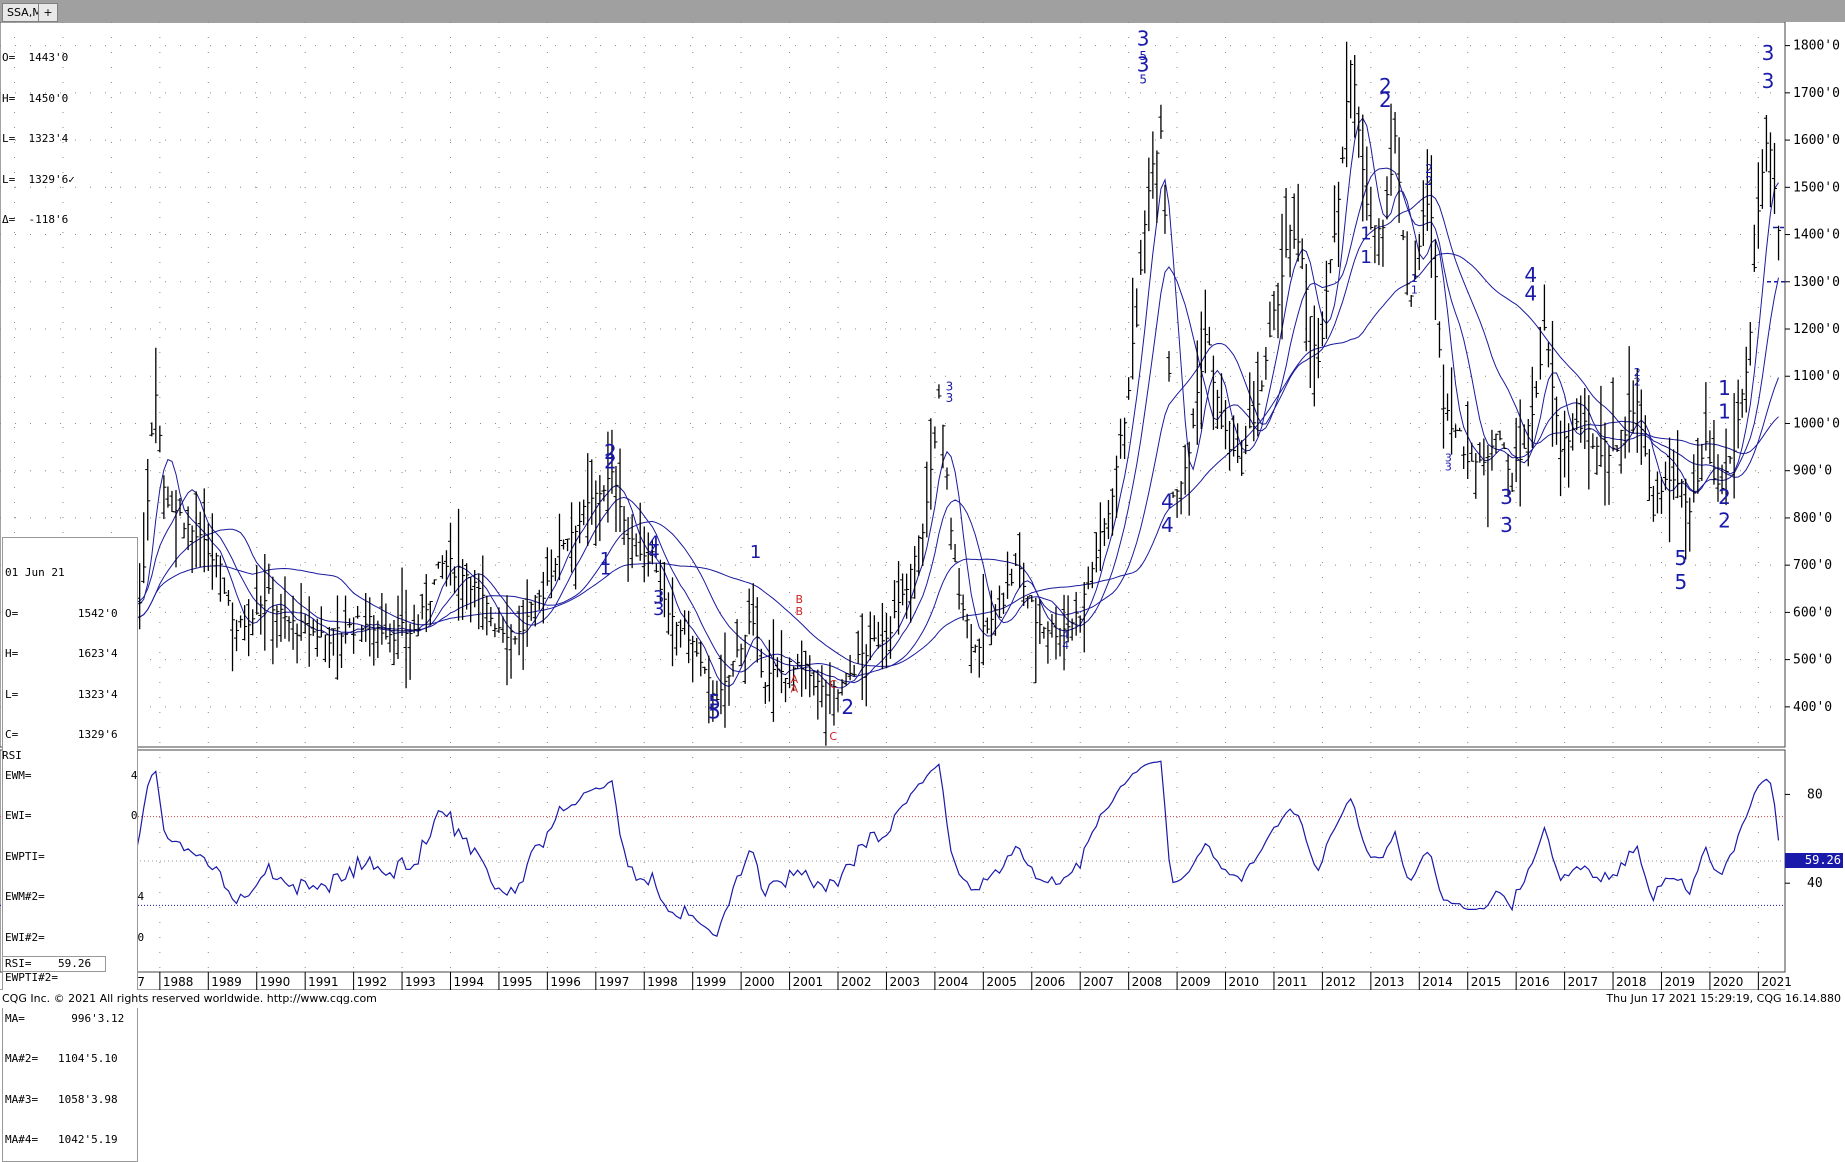  What do you see at coordinates (1812, 707) in the screenshot?
I see `price-tick-label: 400'0` at bounding box center [1812, 707].